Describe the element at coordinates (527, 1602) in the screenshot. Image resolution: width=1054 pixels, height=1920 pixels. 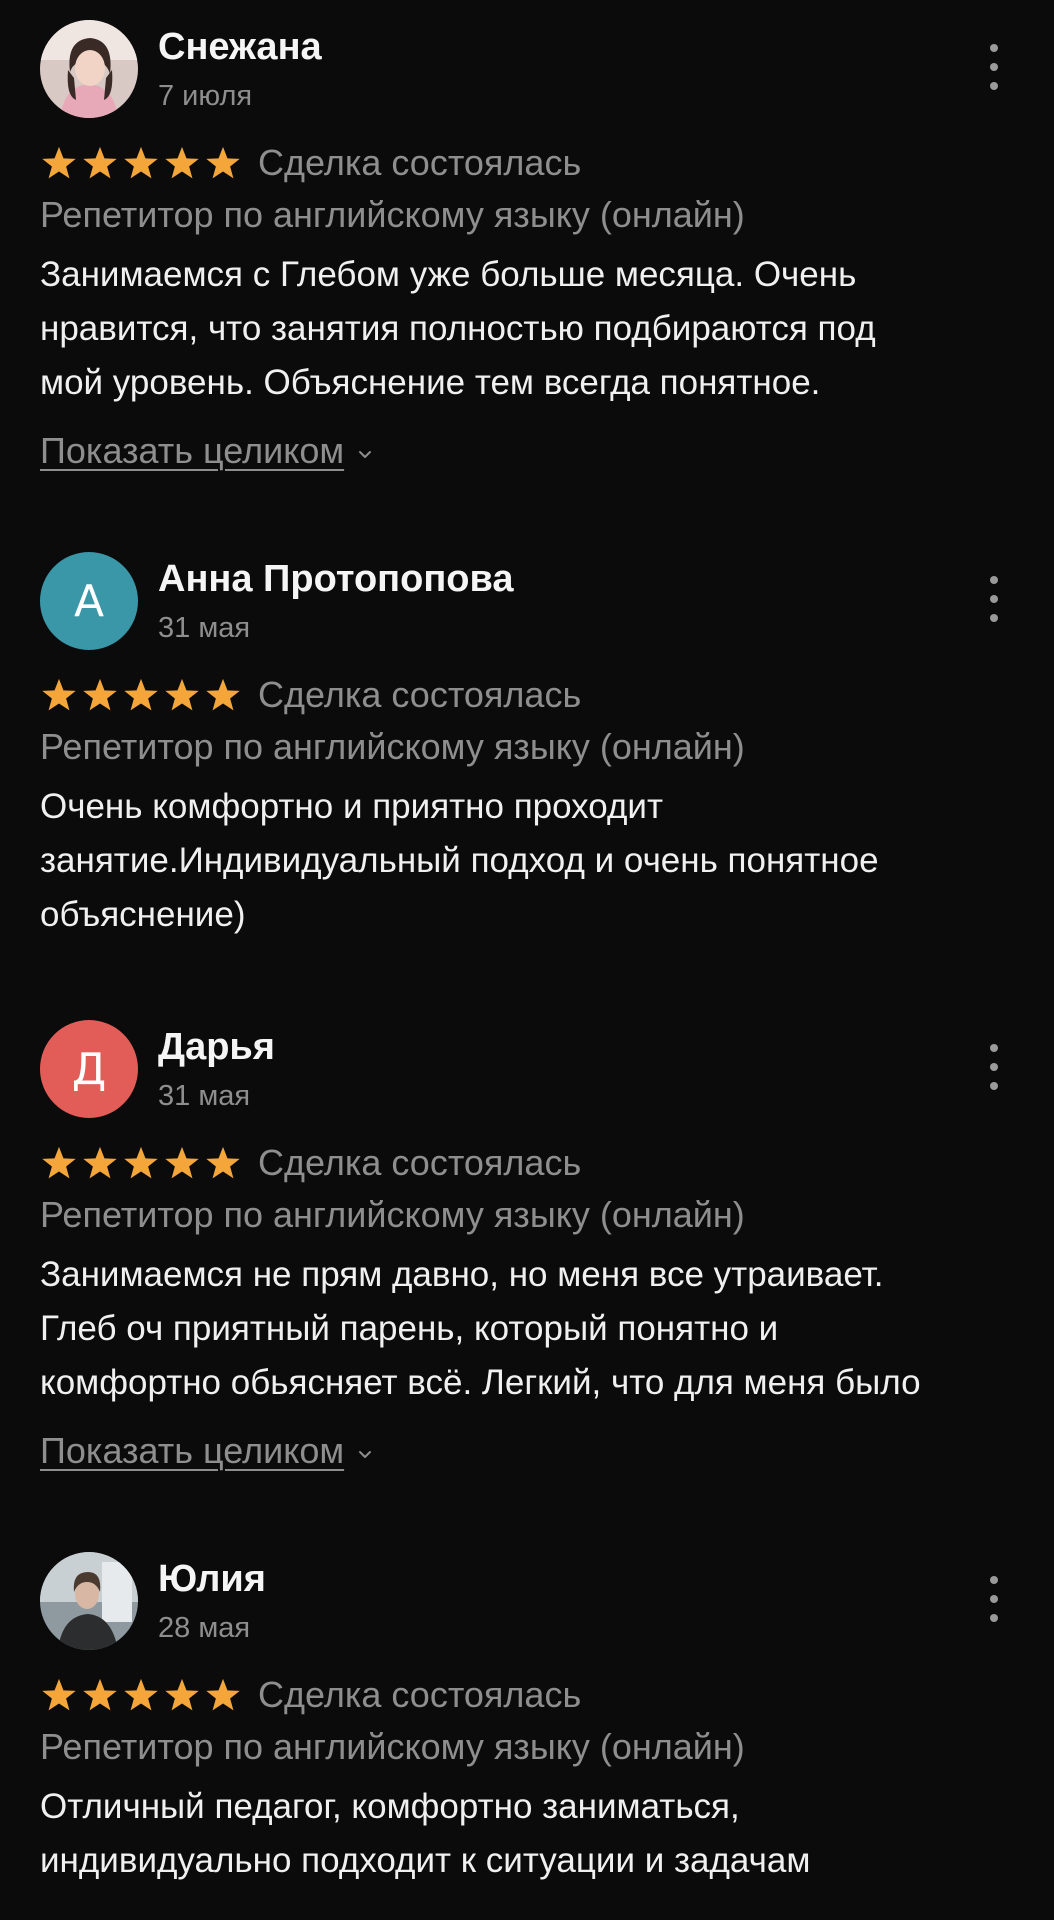
I see `review-header: Юлия 28 мая` at that location.